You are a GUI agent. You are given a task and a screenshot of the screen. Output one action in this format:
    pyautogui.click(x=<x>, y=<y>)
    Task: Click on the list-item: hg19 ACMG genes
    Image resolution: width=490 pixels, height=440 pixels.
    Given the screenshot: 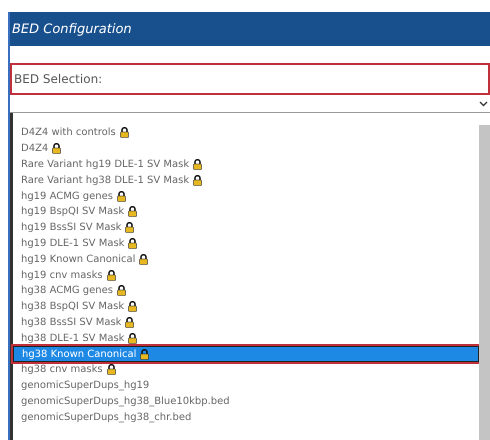 What is the action you would take?
    pyautogui.click(x=246, y=196)
    